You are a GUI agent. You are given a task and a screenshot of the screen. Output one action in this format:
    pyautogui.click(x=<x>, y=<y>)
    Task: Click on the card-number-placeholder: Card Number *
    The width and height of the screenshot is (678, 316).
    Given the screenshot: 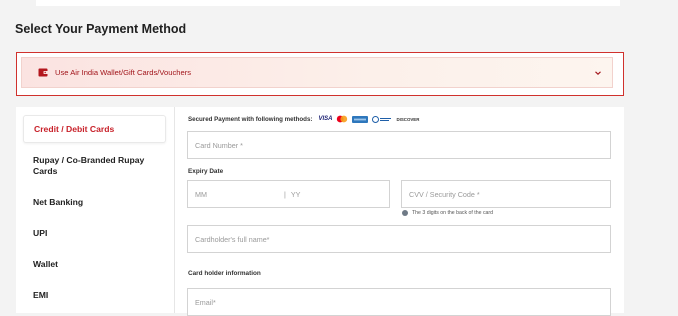 What is the action you would take?
    pyautogui.click(x=219, y=145)
    